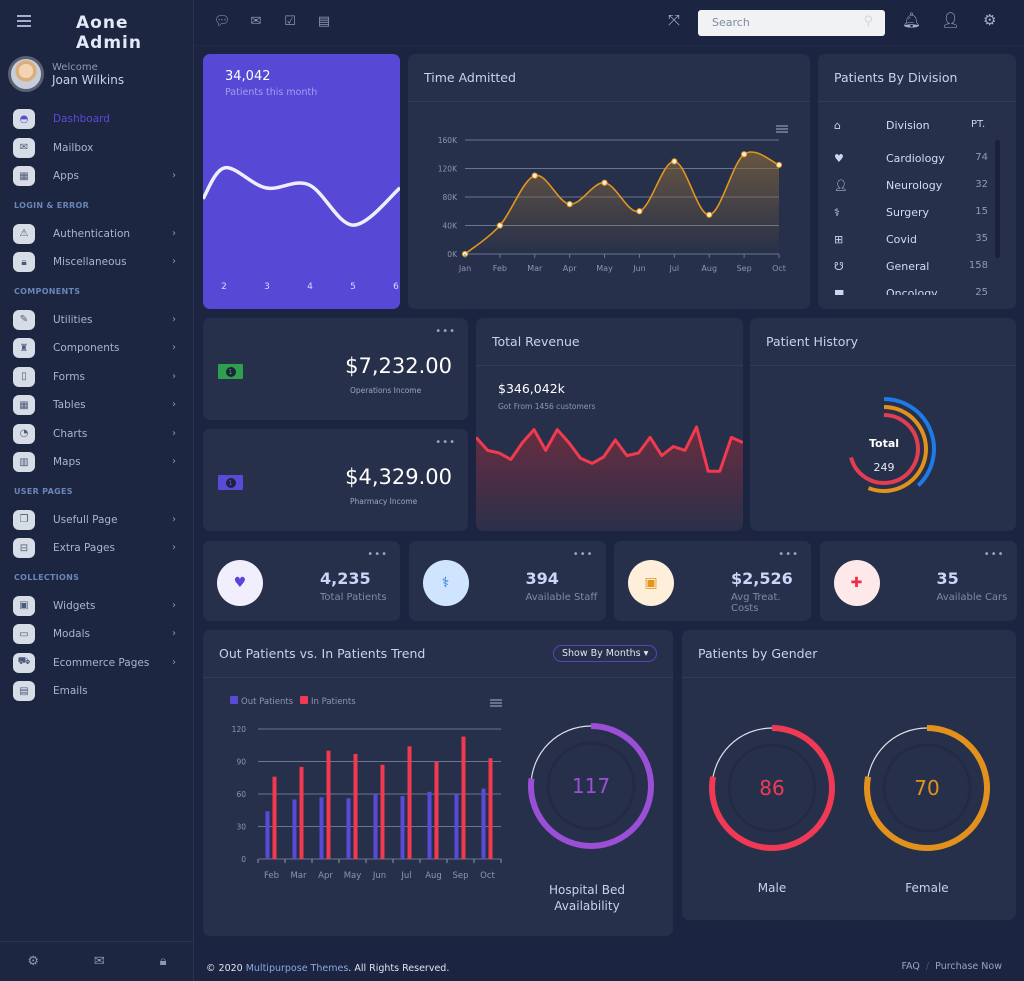 The height and width of the screenshot is (981, 1024). Describe the element at coordinates (97, 320) in the screenshot. I see `sidebar-item-utilities: ✎ Utilities ›` at that location.